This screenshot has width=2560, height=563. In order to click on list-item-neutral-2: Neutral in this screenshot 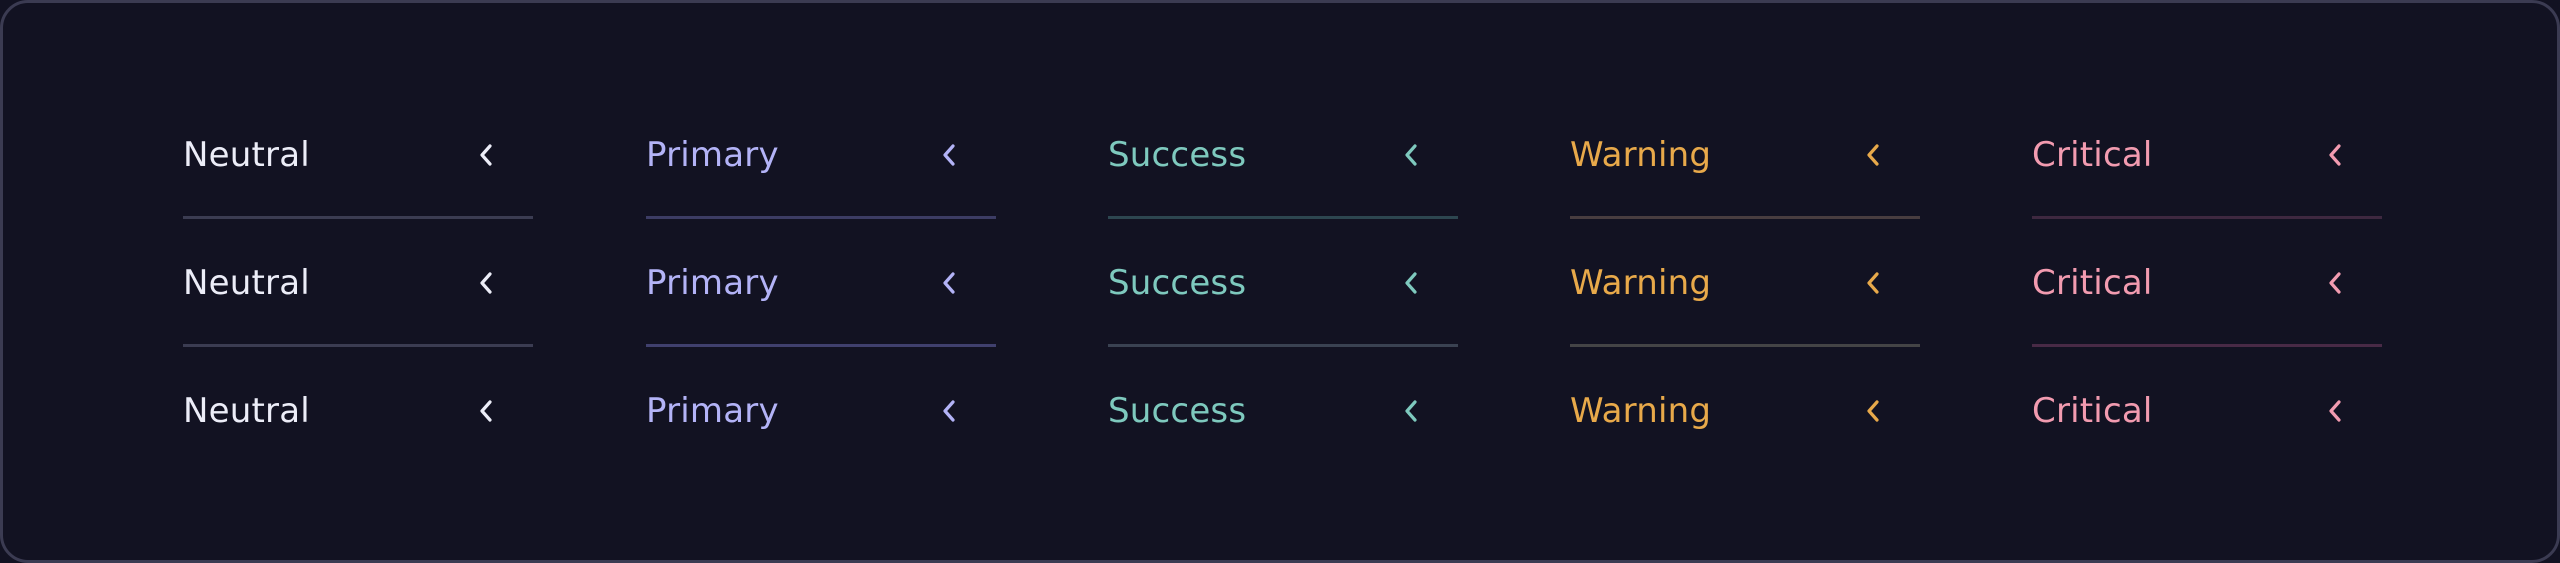, I will do `click(358, 283)`.